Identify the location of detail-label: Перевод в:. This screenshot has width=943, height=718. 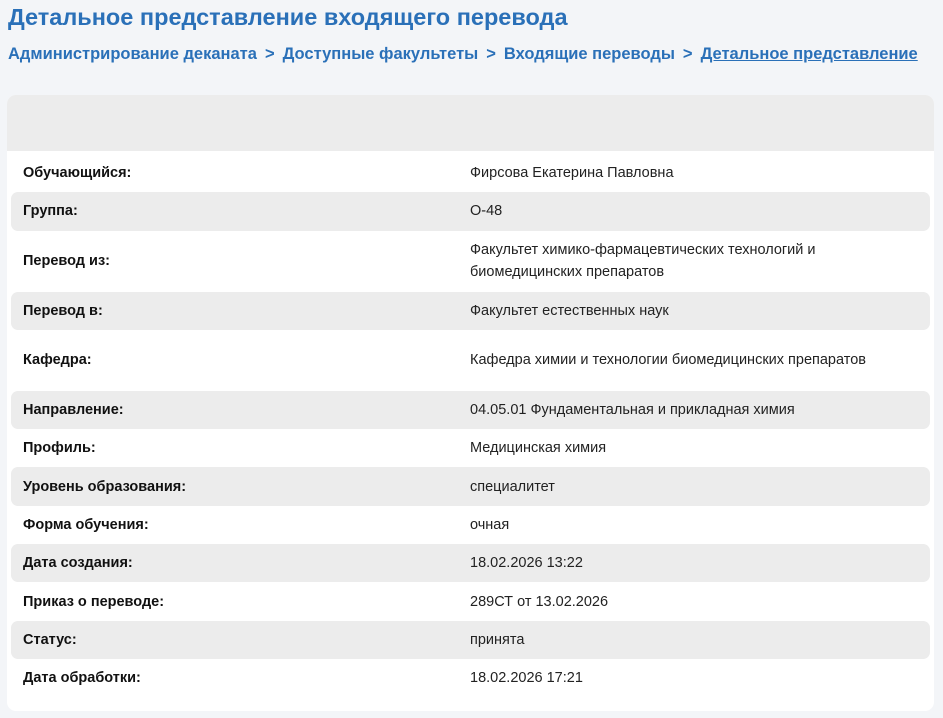
(63, 310).